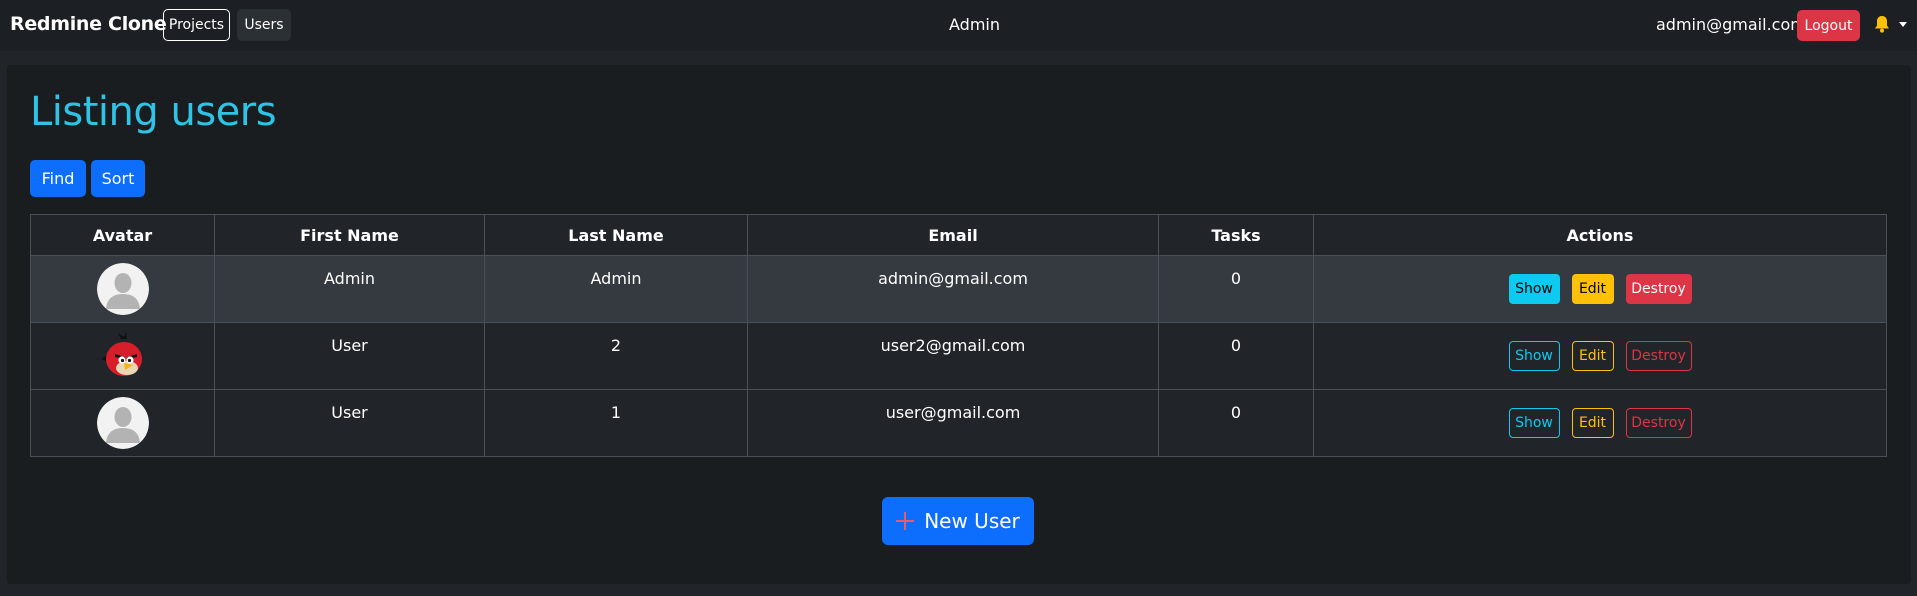  Describe the element at coordinates (349, 289) in the screenshot. I see `first-name-cell: Admin` at that location.